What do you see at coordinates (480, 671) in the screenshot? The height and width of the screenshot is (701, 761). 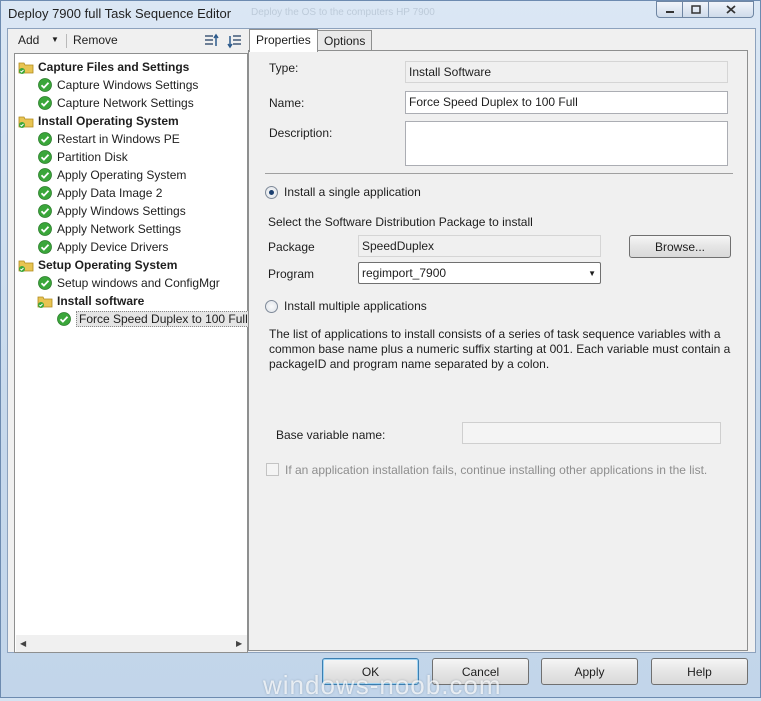 I see `cancel-button: Cancel` at bounding box center [480, 671].